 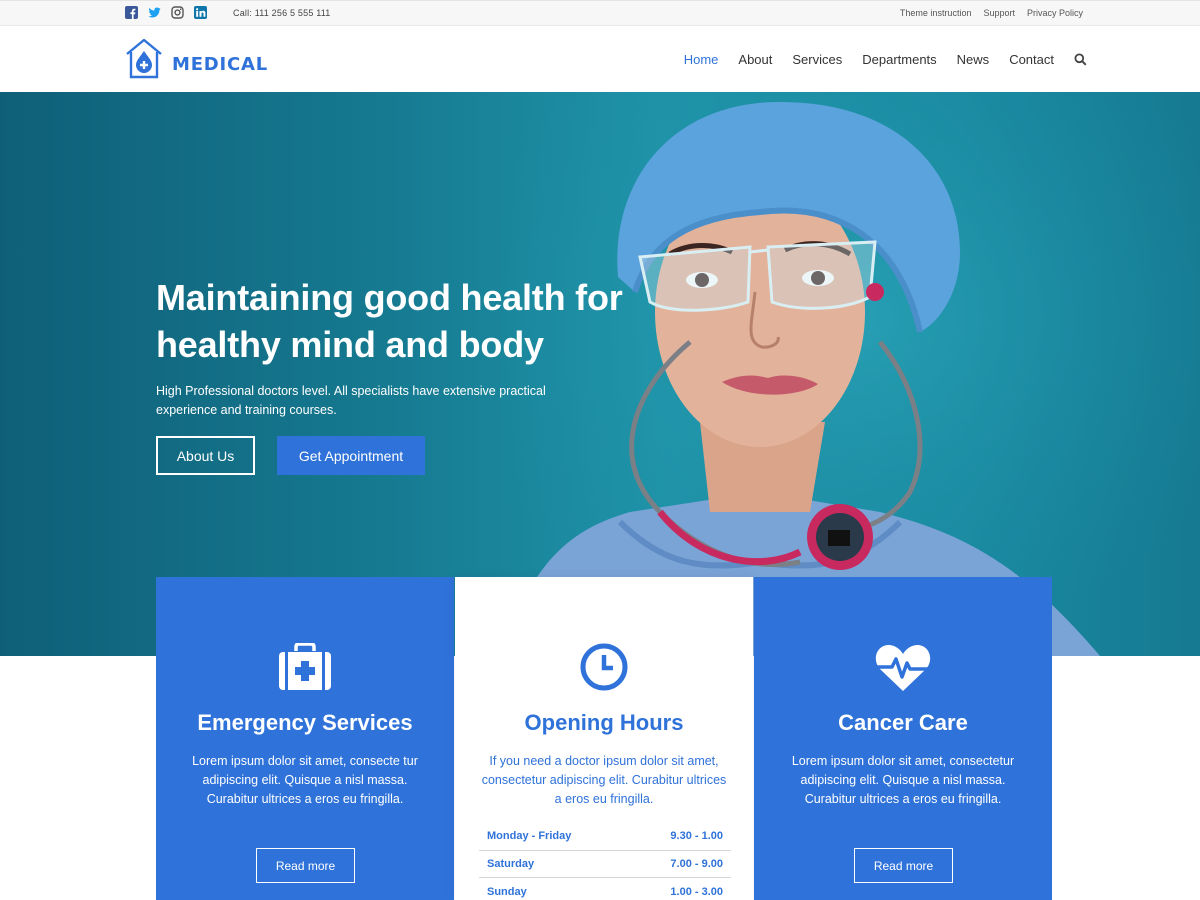 I want to click on site-logo: MEDICAL, so click(x=196, y=58).